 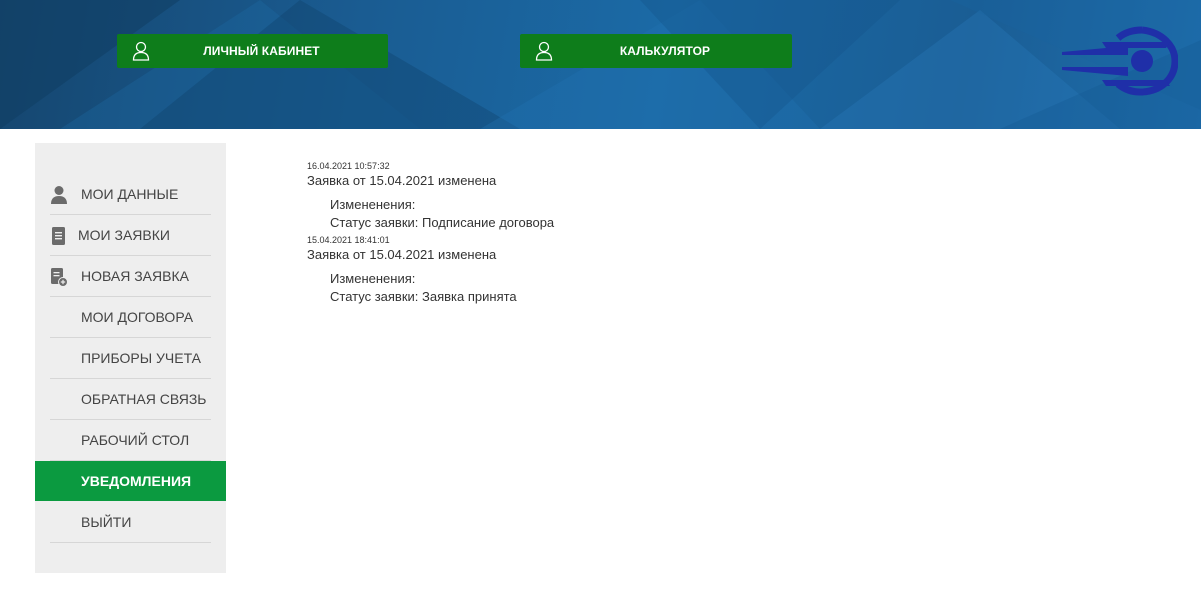 I want to click on sidebar-item-label: ОБРАТНАЯ СВЯЗЬ, so click(x=144, y=399).